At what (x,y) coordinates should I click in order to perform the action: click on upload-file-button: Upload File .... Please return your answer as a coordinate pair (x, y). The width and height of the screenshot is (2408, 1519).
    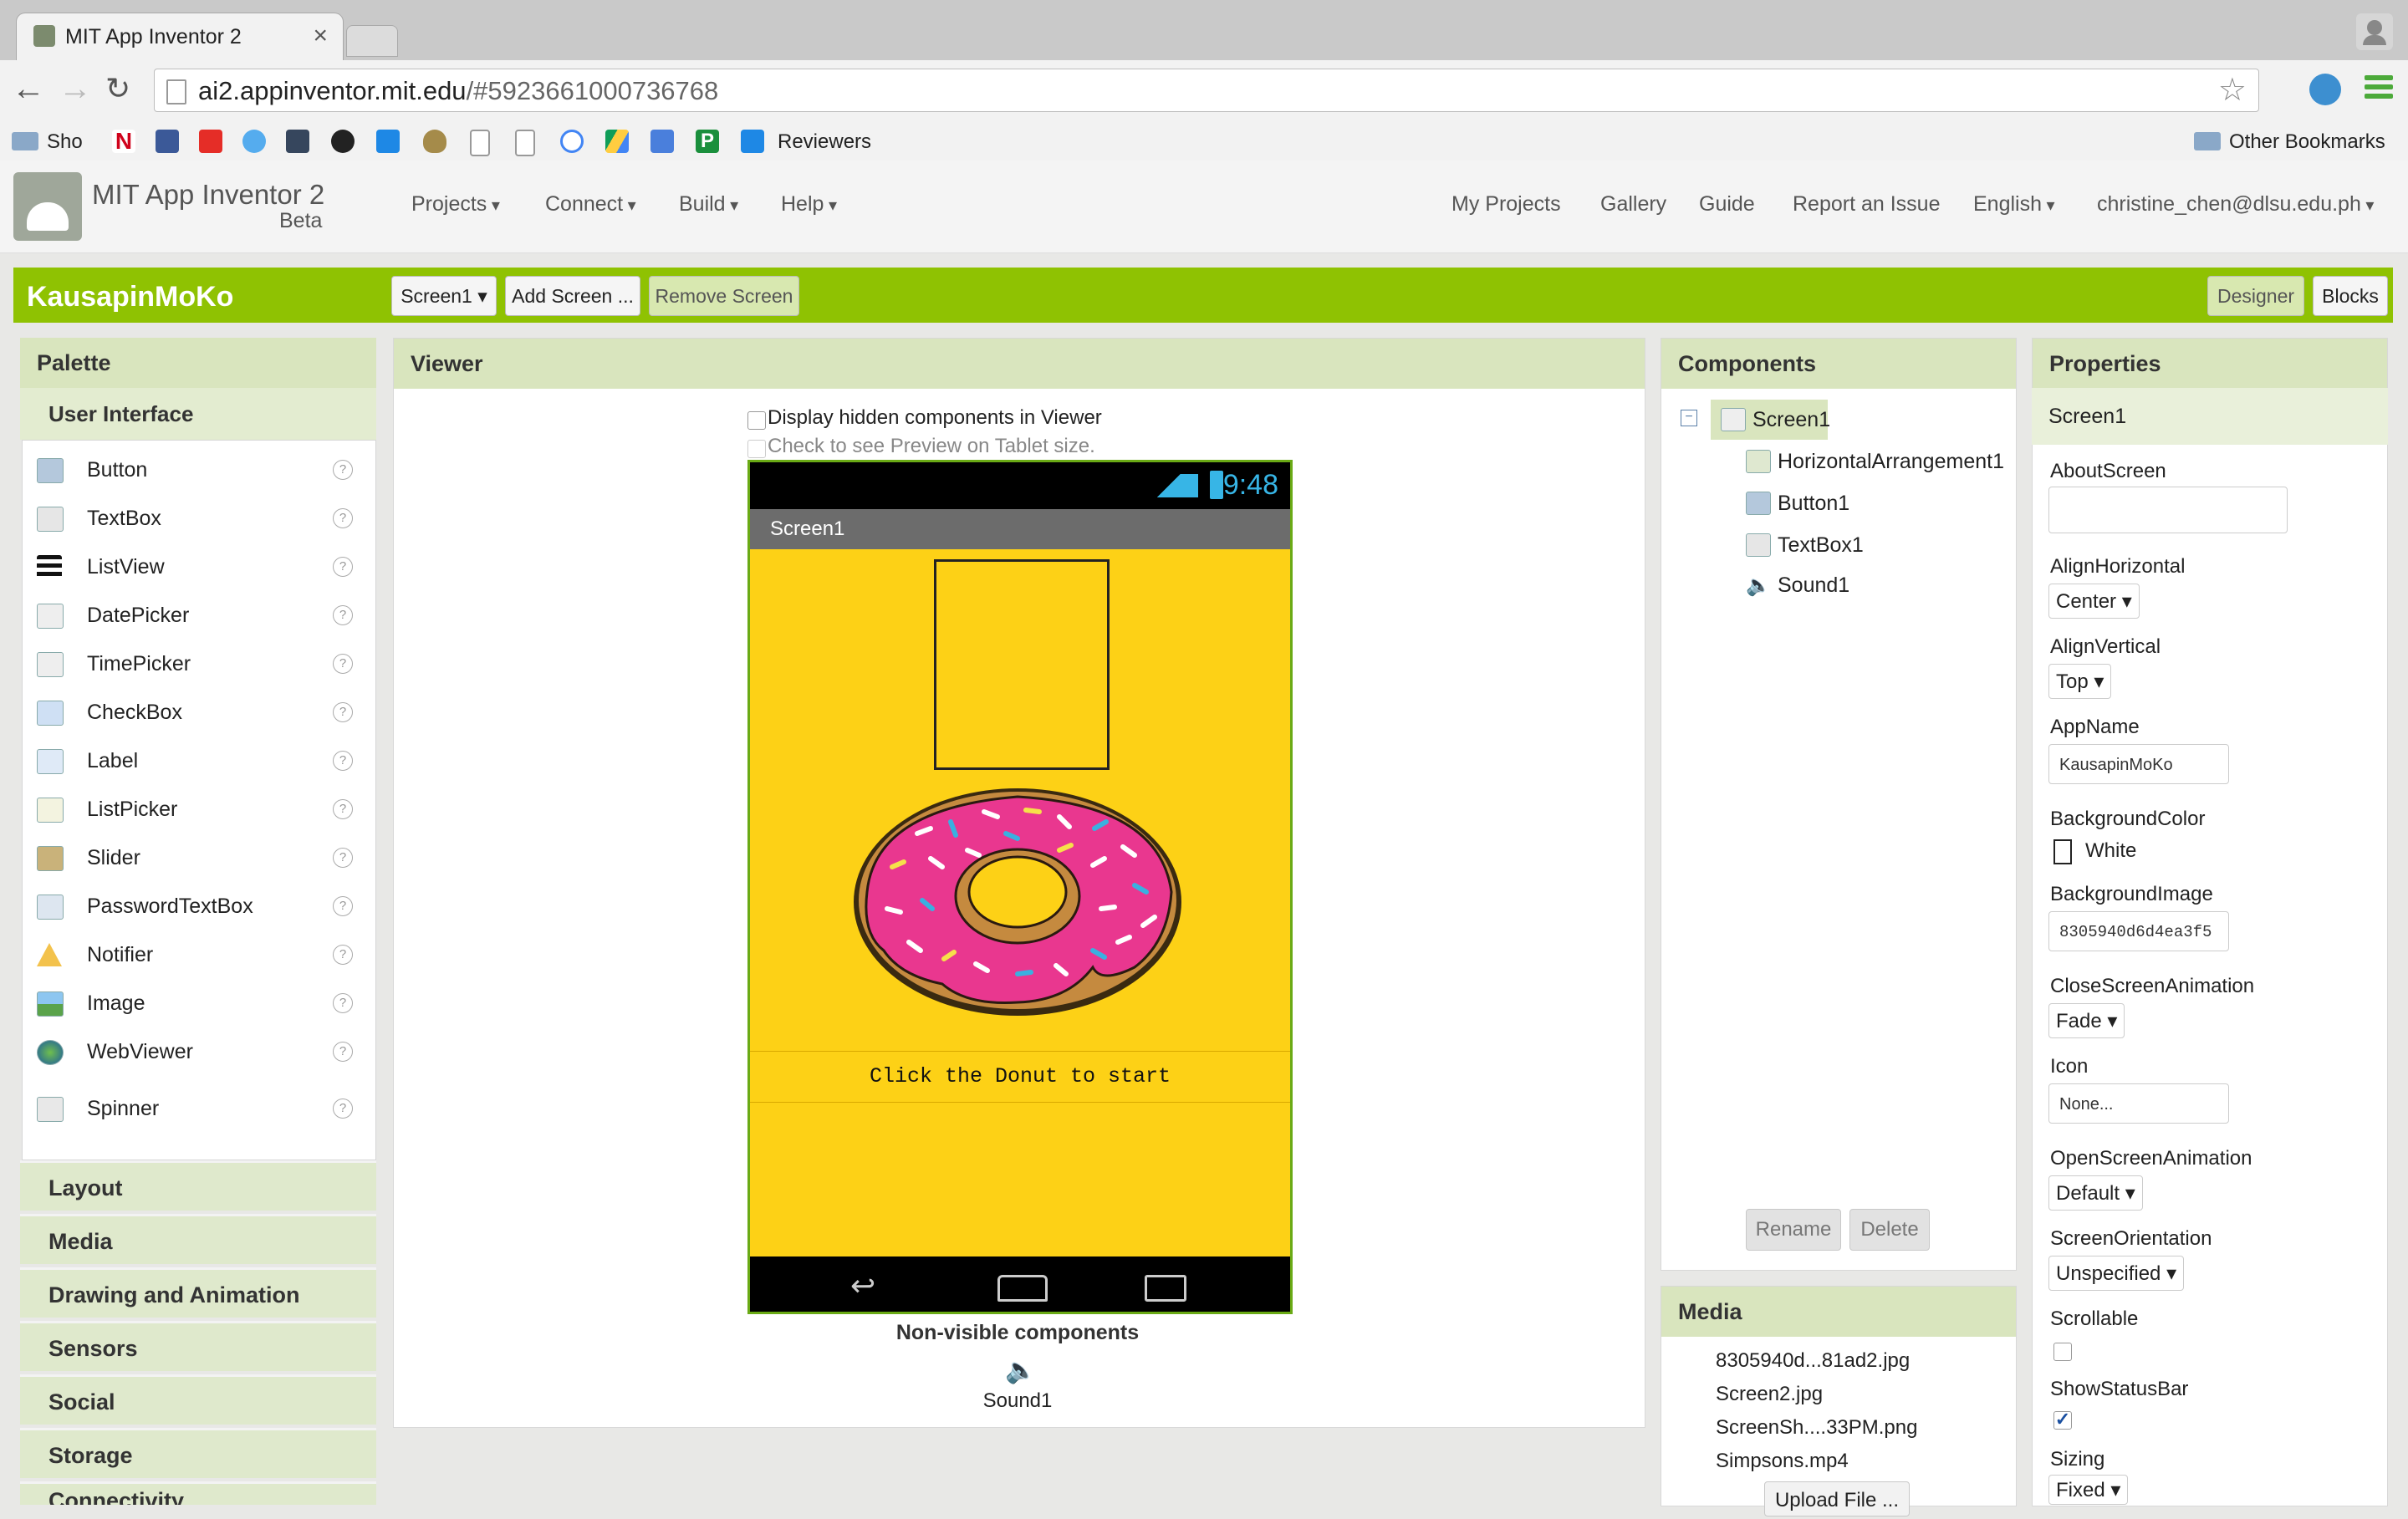
    Looking at the image, I should click on (1837, 1498).